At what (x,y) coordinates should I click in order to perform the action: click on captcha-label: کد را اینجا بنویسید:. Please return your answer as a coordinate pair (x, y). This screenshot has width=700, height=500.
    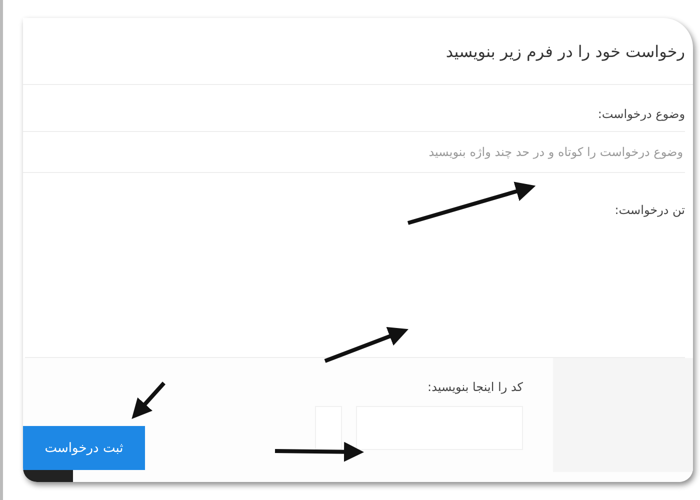
    Looking at the image, I should click on (475, 387).